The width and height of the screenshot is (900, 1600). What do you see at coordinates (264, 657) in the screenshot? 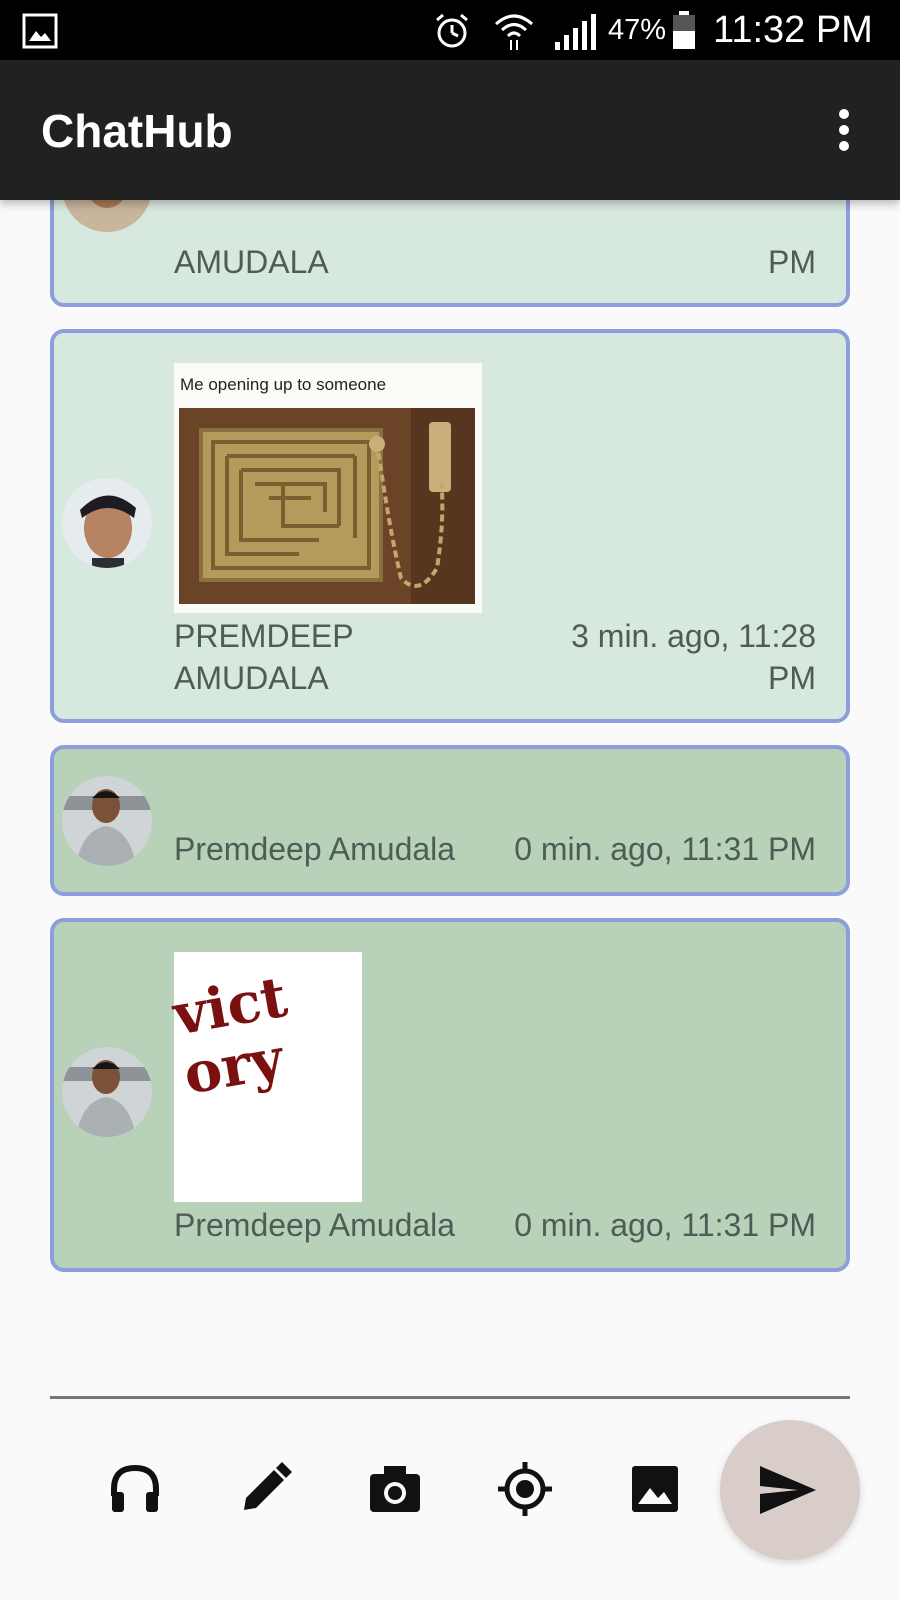
I see `message-sender: PREMDEEP AMUDALA` at bounding box center [264, 657].